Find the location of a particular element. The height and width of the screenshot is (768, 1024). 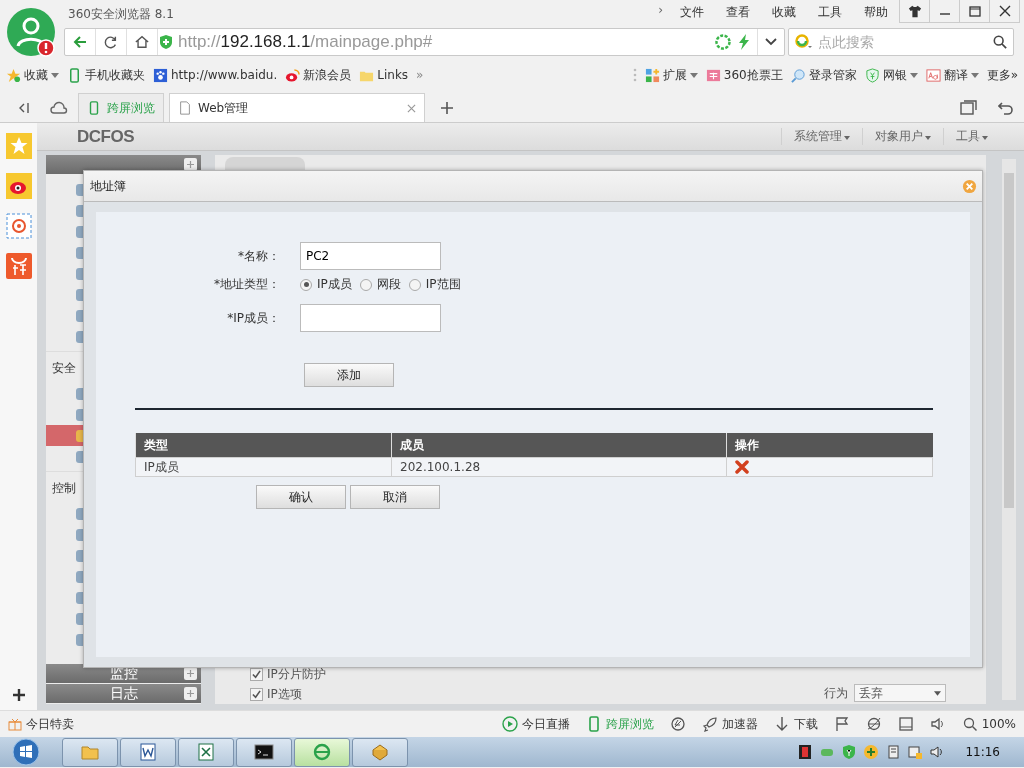

mail-icon is located at coordinates (18, 226).